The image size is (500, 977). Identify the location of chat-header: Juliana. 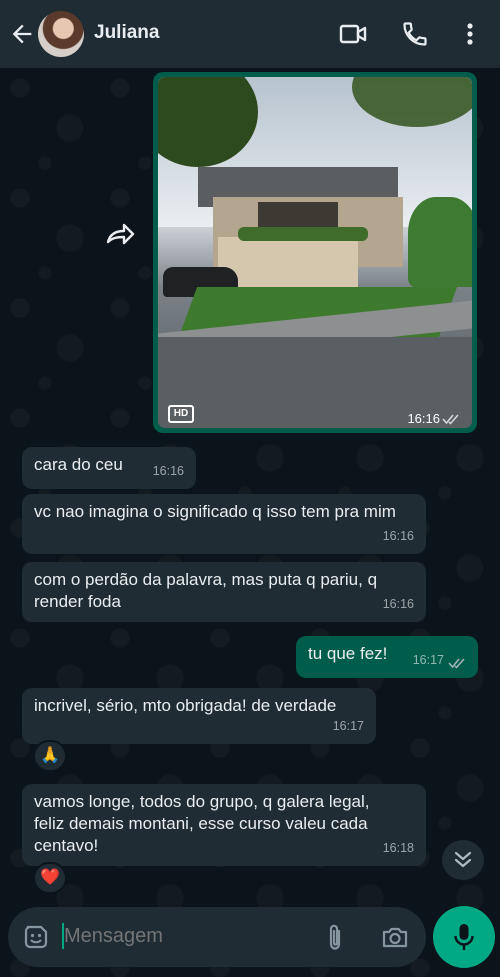
(250, 34).